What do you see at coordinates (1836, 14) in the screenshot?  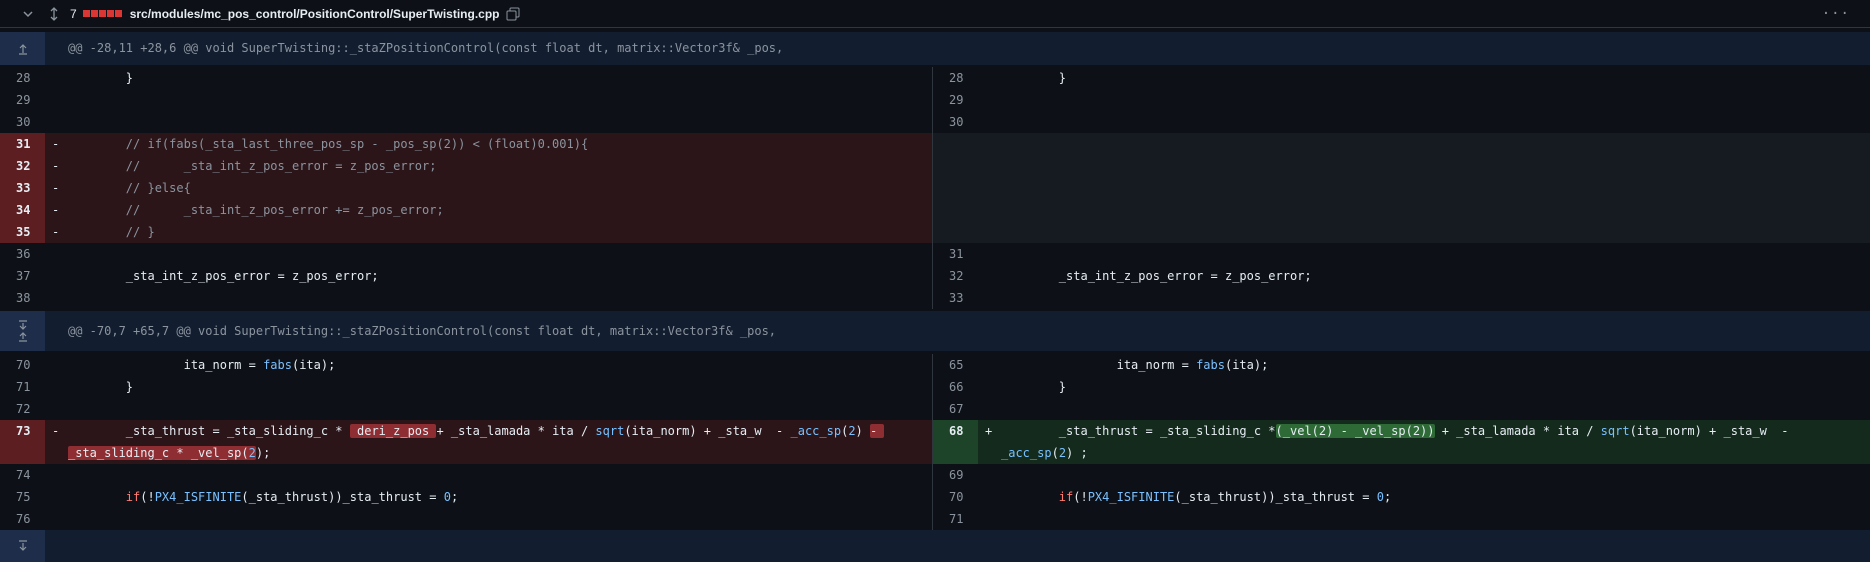 I see `more-options-icon: ···` at bounding box center [1836, 14].